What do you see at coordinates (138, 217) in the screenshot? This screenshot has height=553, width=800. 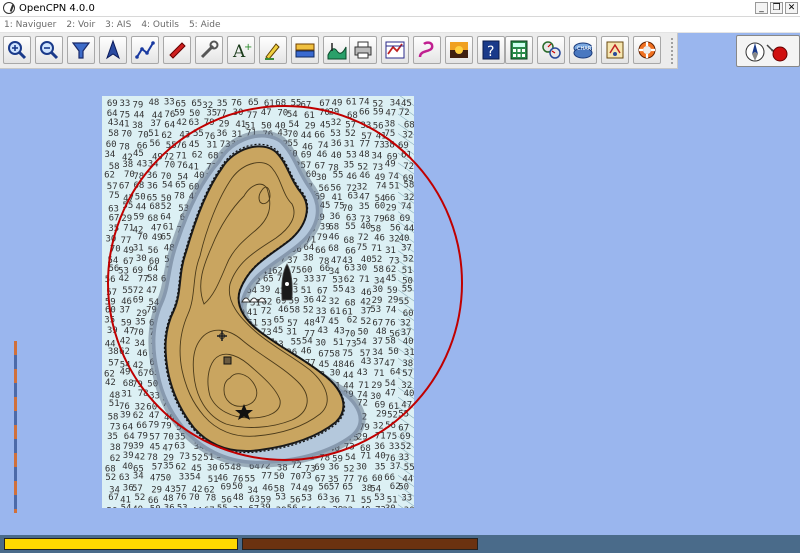 I see `depth-sounding: 59` at bounding box center [138, 217].